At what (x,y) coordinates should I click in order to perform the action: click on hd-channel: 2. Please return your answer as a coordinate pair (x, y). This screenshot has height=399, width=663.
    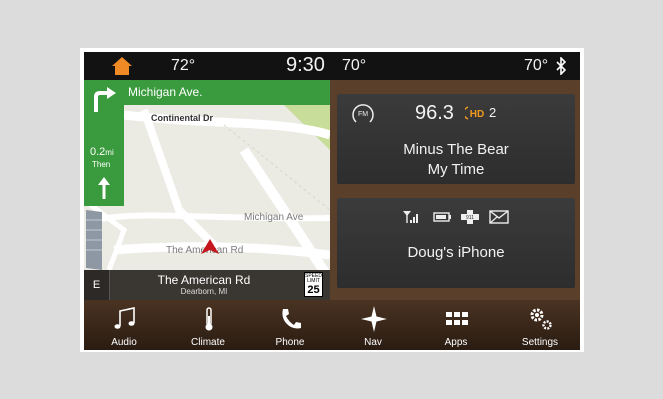
    Looking at the image, I should click on (493, 112).